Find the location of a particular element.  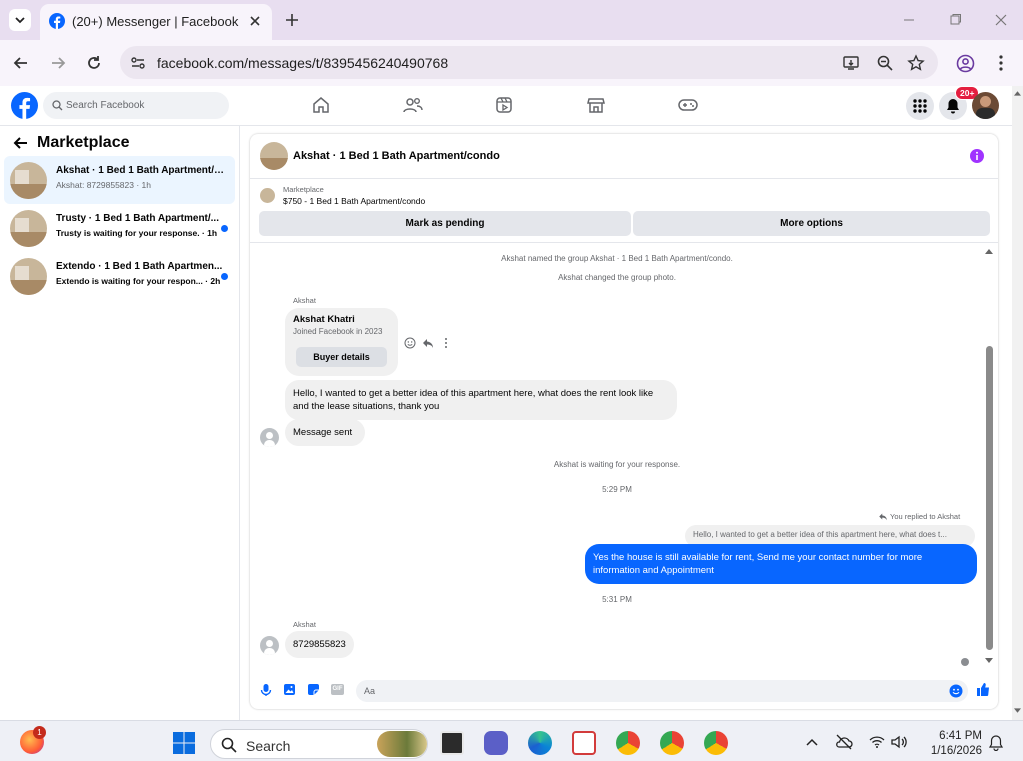

message-input: Aa is located at coordinates (662, 691).